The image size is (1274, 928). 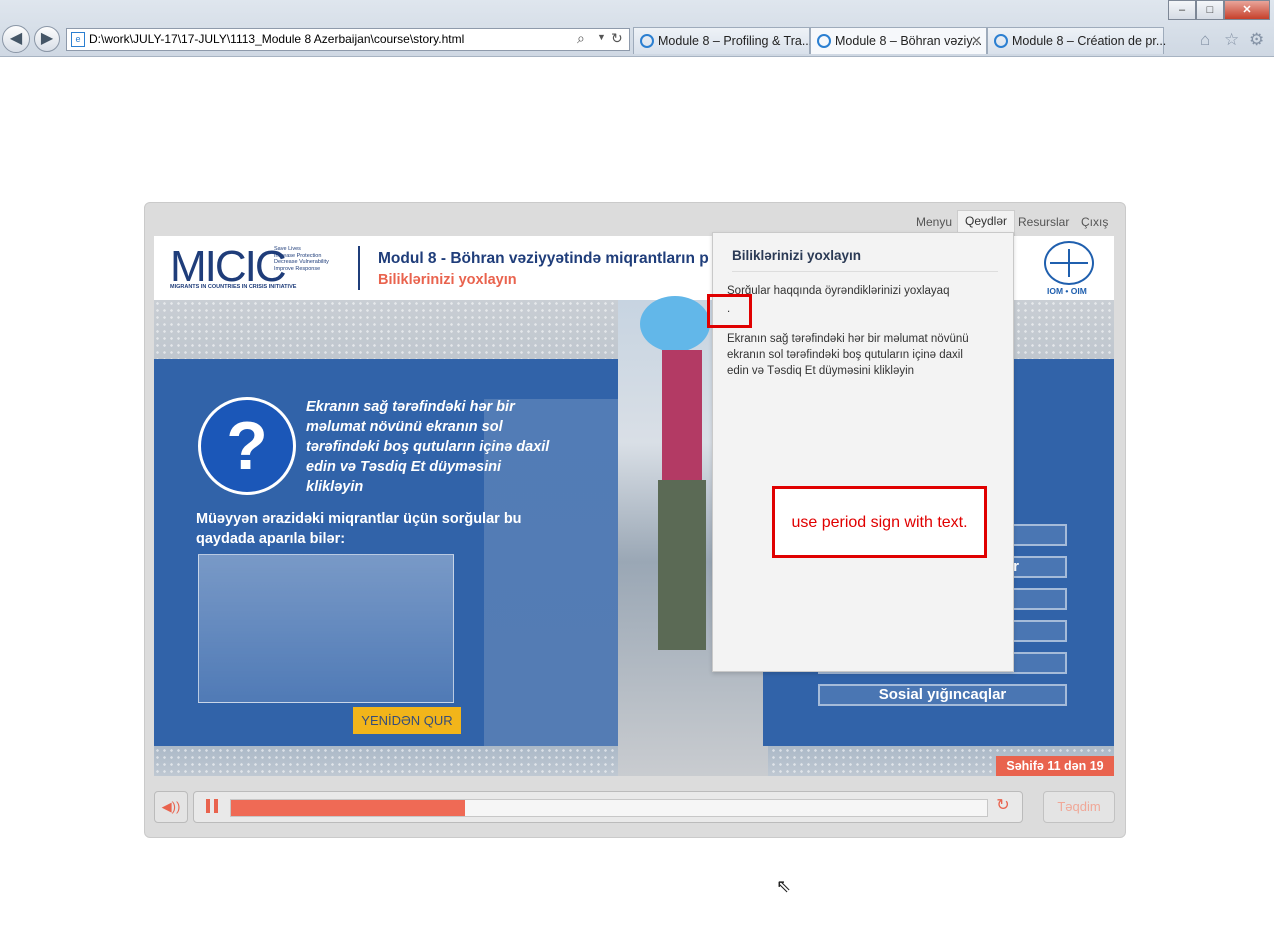 I want to click on annotation-comment: use period sign with text., so click(x=879, y=522).